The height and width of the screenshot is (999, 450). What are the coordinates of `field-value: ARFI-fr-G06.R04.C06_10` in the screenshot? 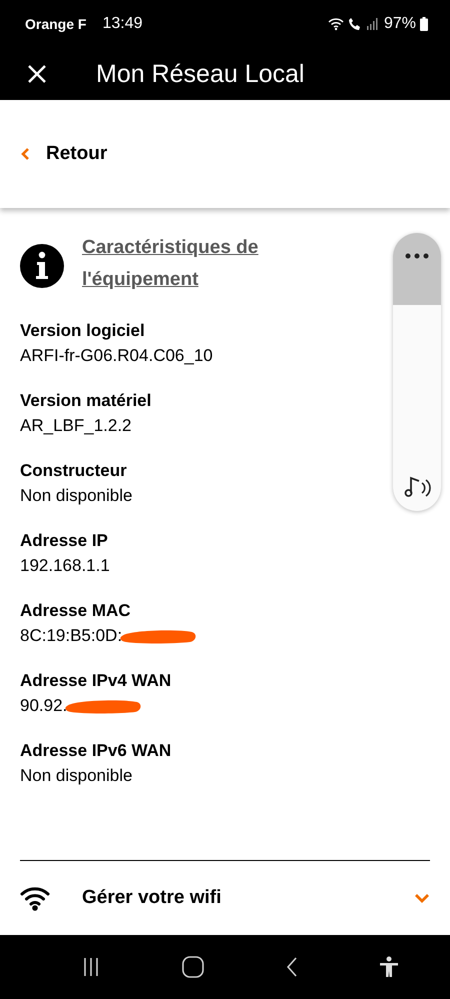 It's located at (116, 356).